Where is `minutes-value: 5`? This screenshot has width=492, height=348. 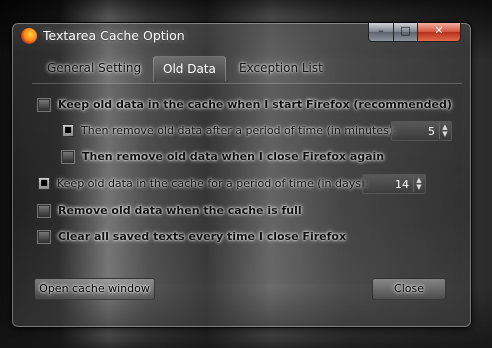 minutes-value: 5 is located at coordinates (431, 131).